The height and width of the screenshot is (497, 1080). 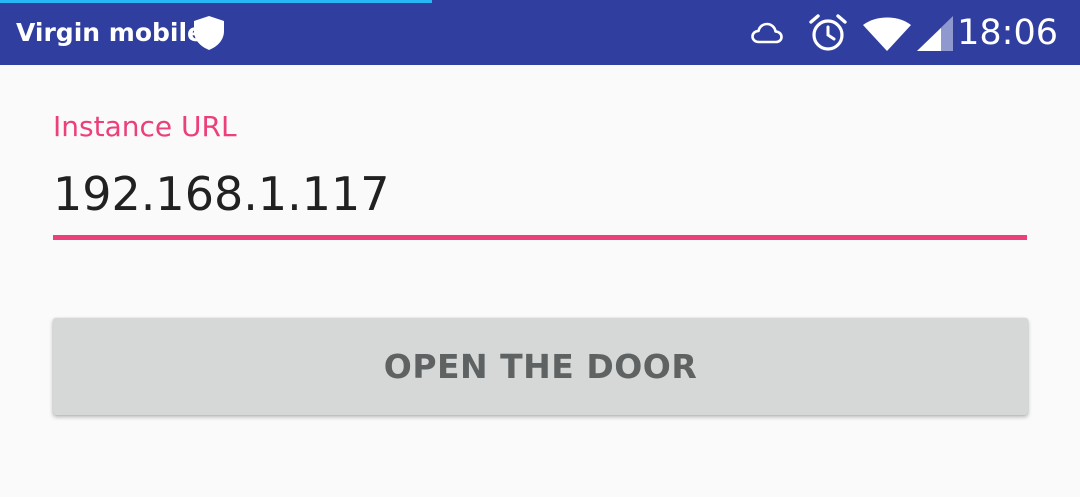 I want to click on instance-url-label: Instance URL, so click(x=145, y=126).